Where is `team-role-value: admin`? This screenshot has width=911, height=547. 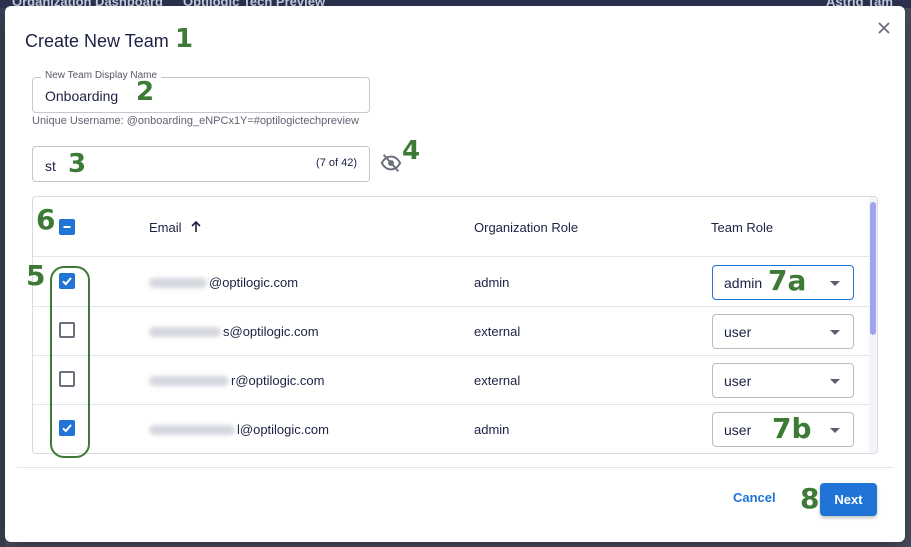
team-role-value: admin is located at coordinates (743, 283).